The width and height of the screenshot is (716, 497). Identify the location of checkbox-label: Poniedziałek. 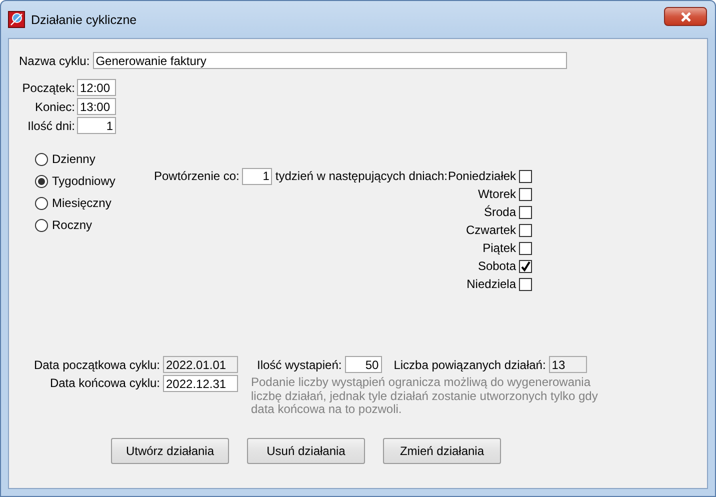
(482, 176).